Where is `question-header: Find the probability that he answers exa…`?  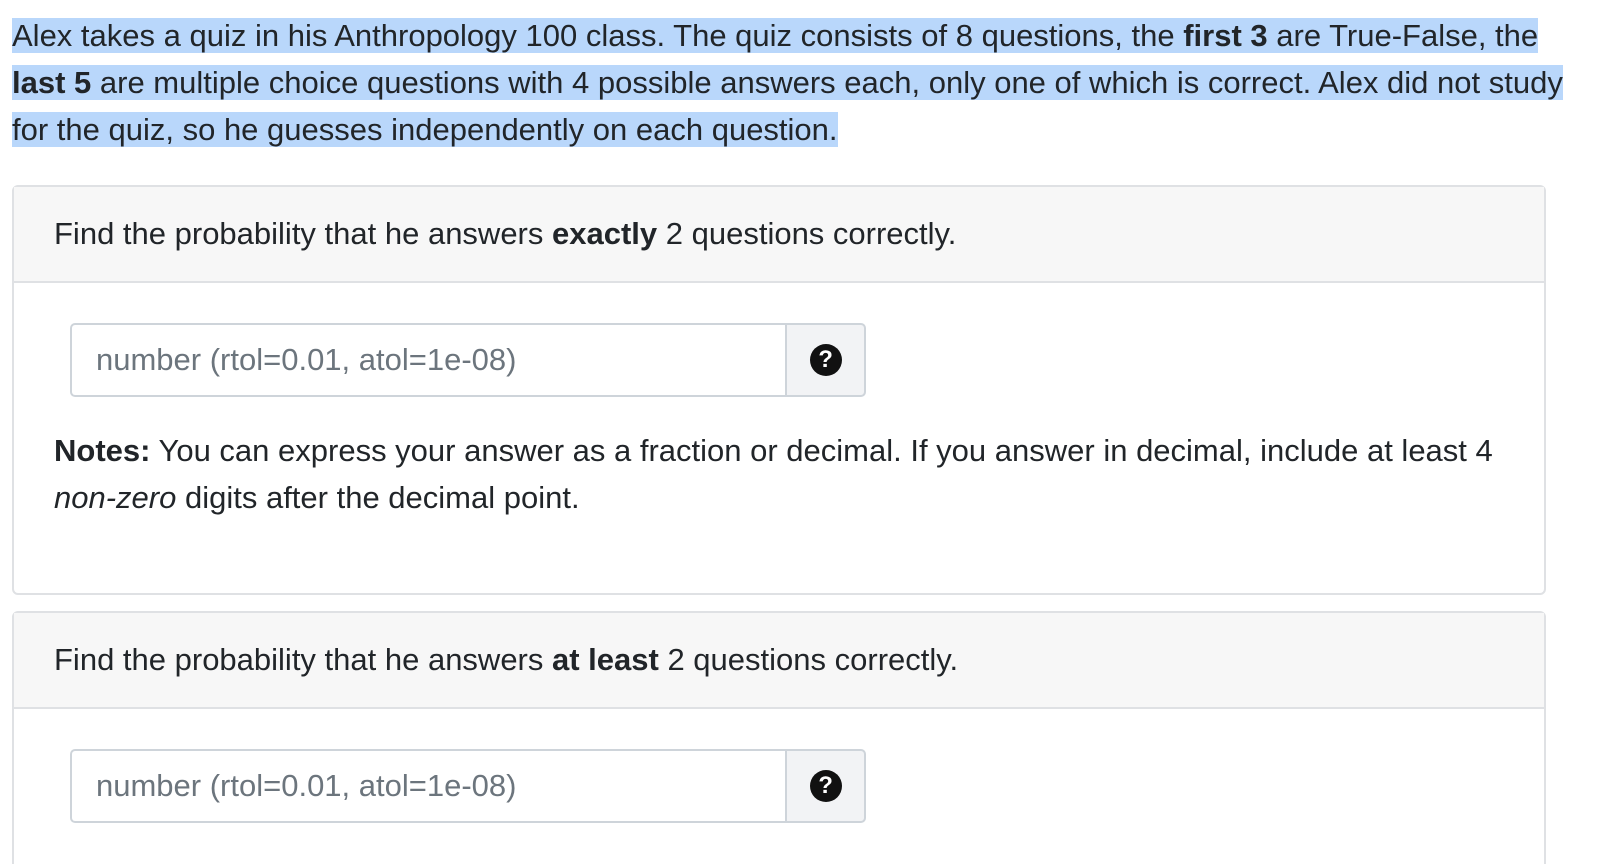
question-header: Find the probability that he answers exa… is located at coordinates (779, 235).